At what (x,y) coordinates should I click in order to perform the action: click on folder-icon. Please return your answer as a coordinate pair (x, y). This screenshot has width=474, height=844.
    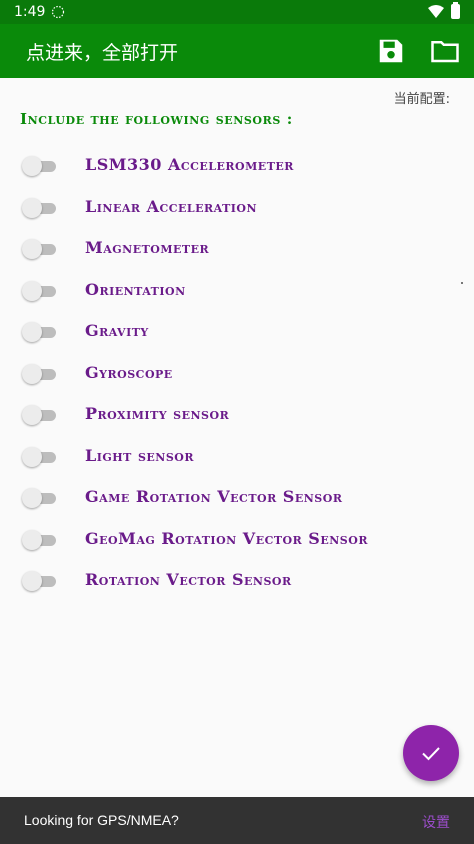
    Looking at the image, I should click on (445, 52).